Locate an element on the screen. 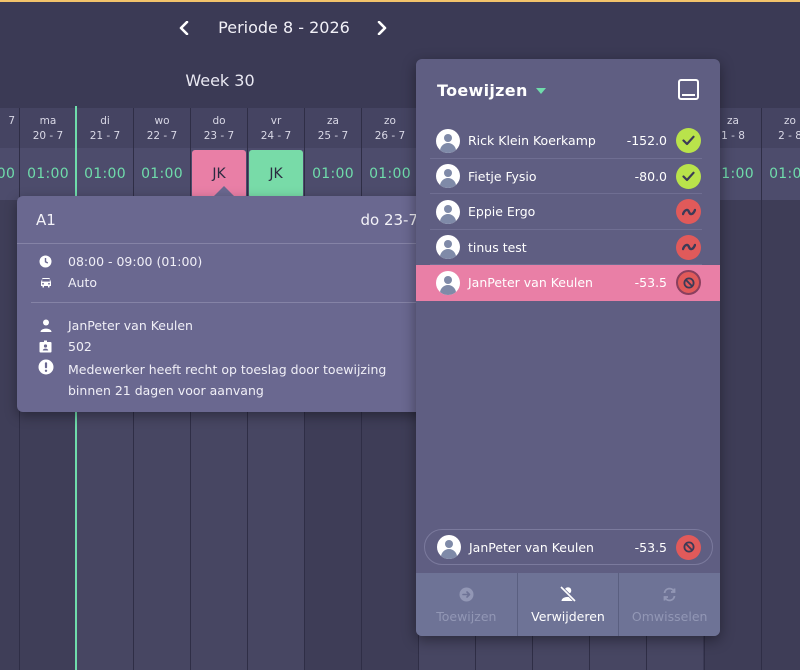 The height and width of the screenshot is (670, 800). day-of-week: do is located at coordinates (219, 121).